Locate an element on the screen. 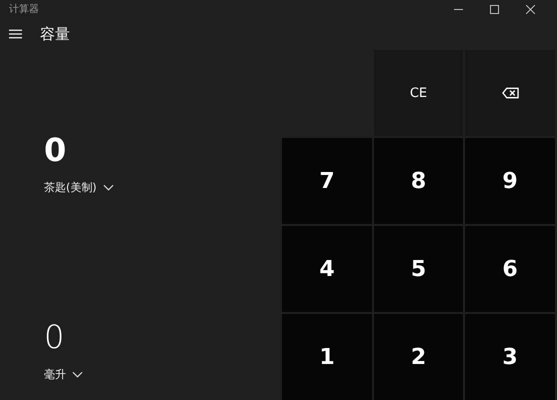  close-icon is located at coordinates (530, 9).